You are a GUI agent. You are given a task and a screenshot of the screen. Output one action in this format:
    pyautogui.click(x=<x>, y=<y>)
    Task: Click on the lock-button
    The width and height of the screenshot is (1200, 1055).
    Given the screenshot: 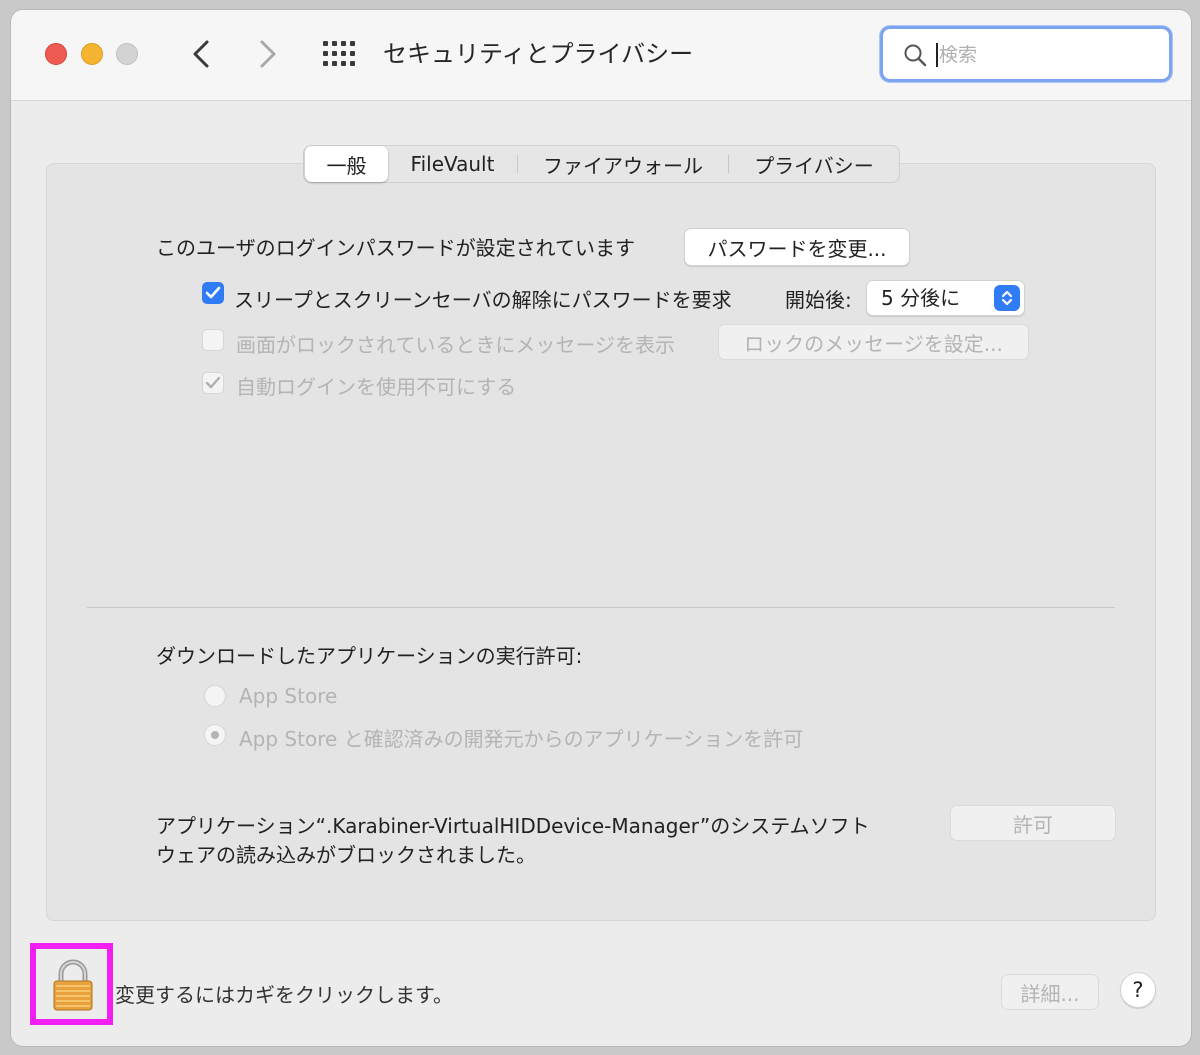 What is the action you would take?
    pyautogui.click(x=73, y=985)
    